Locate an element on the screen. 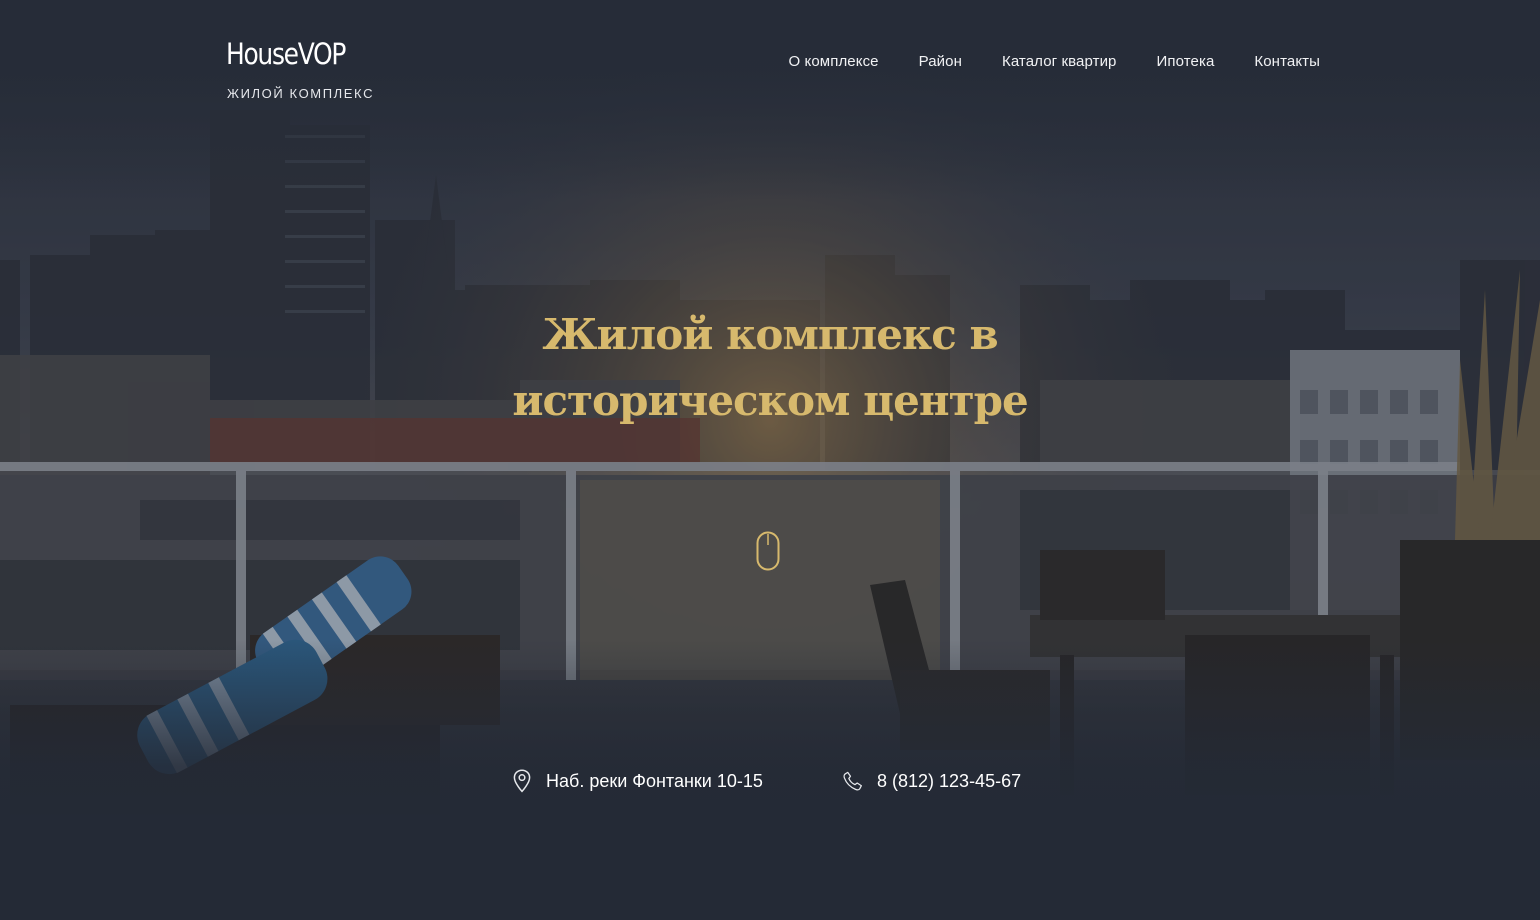 The width and height of the screenshot is (1540, 920). brand-subtitle: жилой комплекс is located at coordinates (301, 93).